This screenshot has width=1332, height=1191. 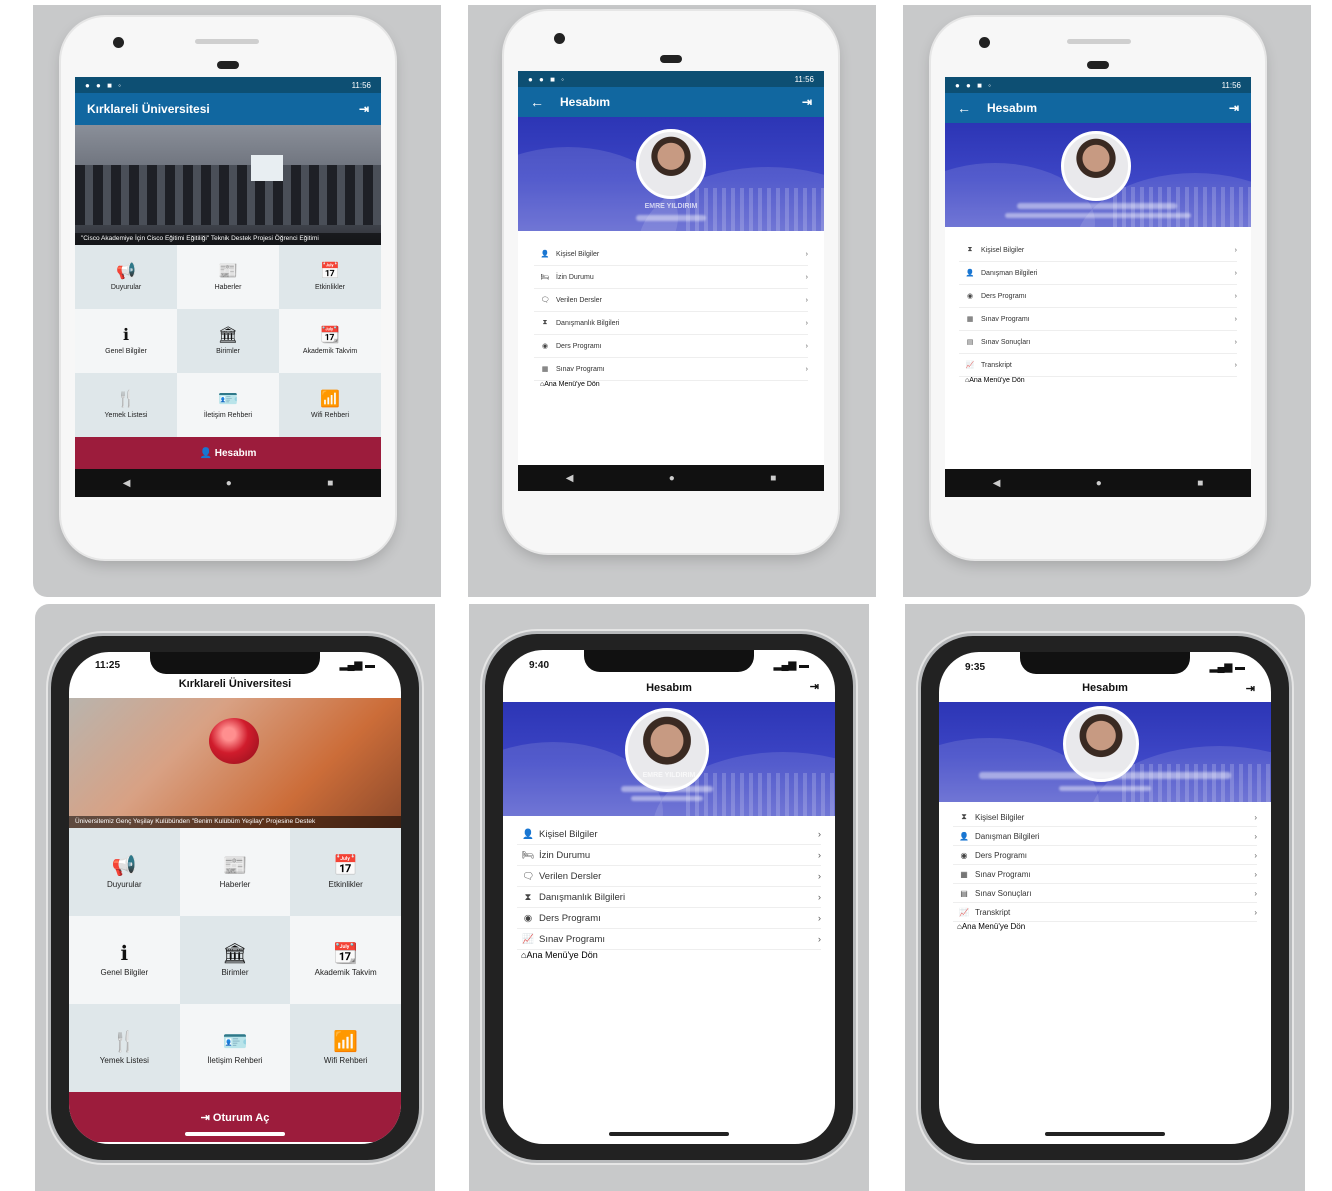 What do you see at coordinates (1012, 108) in the screenshot?
I see `app-title: Hesabım` at bounding box center [1012, 108].